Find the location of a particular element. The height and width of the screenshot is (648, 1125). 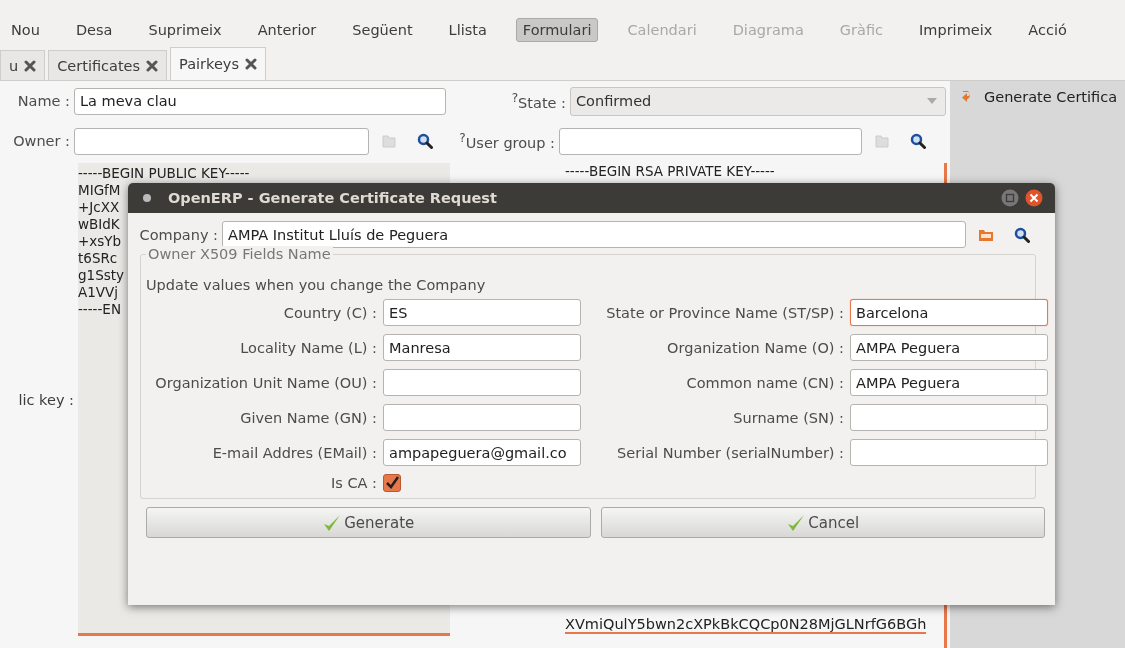

toolbar-button: Següent is located at coordinates (382, 30).